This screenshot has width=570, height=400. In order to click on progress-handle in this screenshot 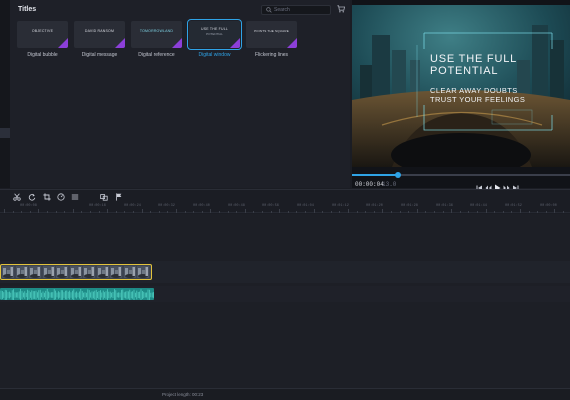, I will do `click(397, 175)`.